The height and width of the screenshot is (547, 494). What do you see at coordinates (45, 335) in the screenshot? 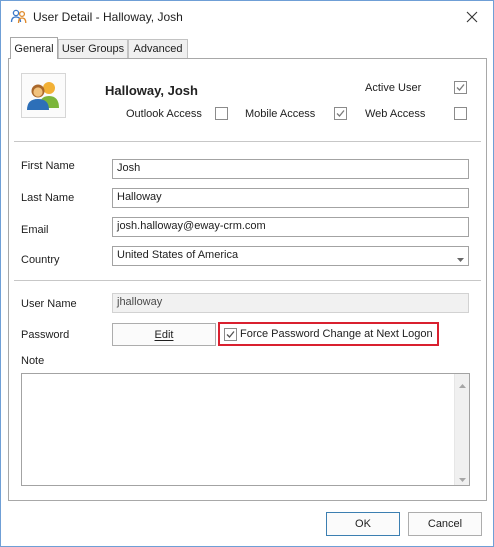
I see `password-label: Password` at bounding box center [45, 335].